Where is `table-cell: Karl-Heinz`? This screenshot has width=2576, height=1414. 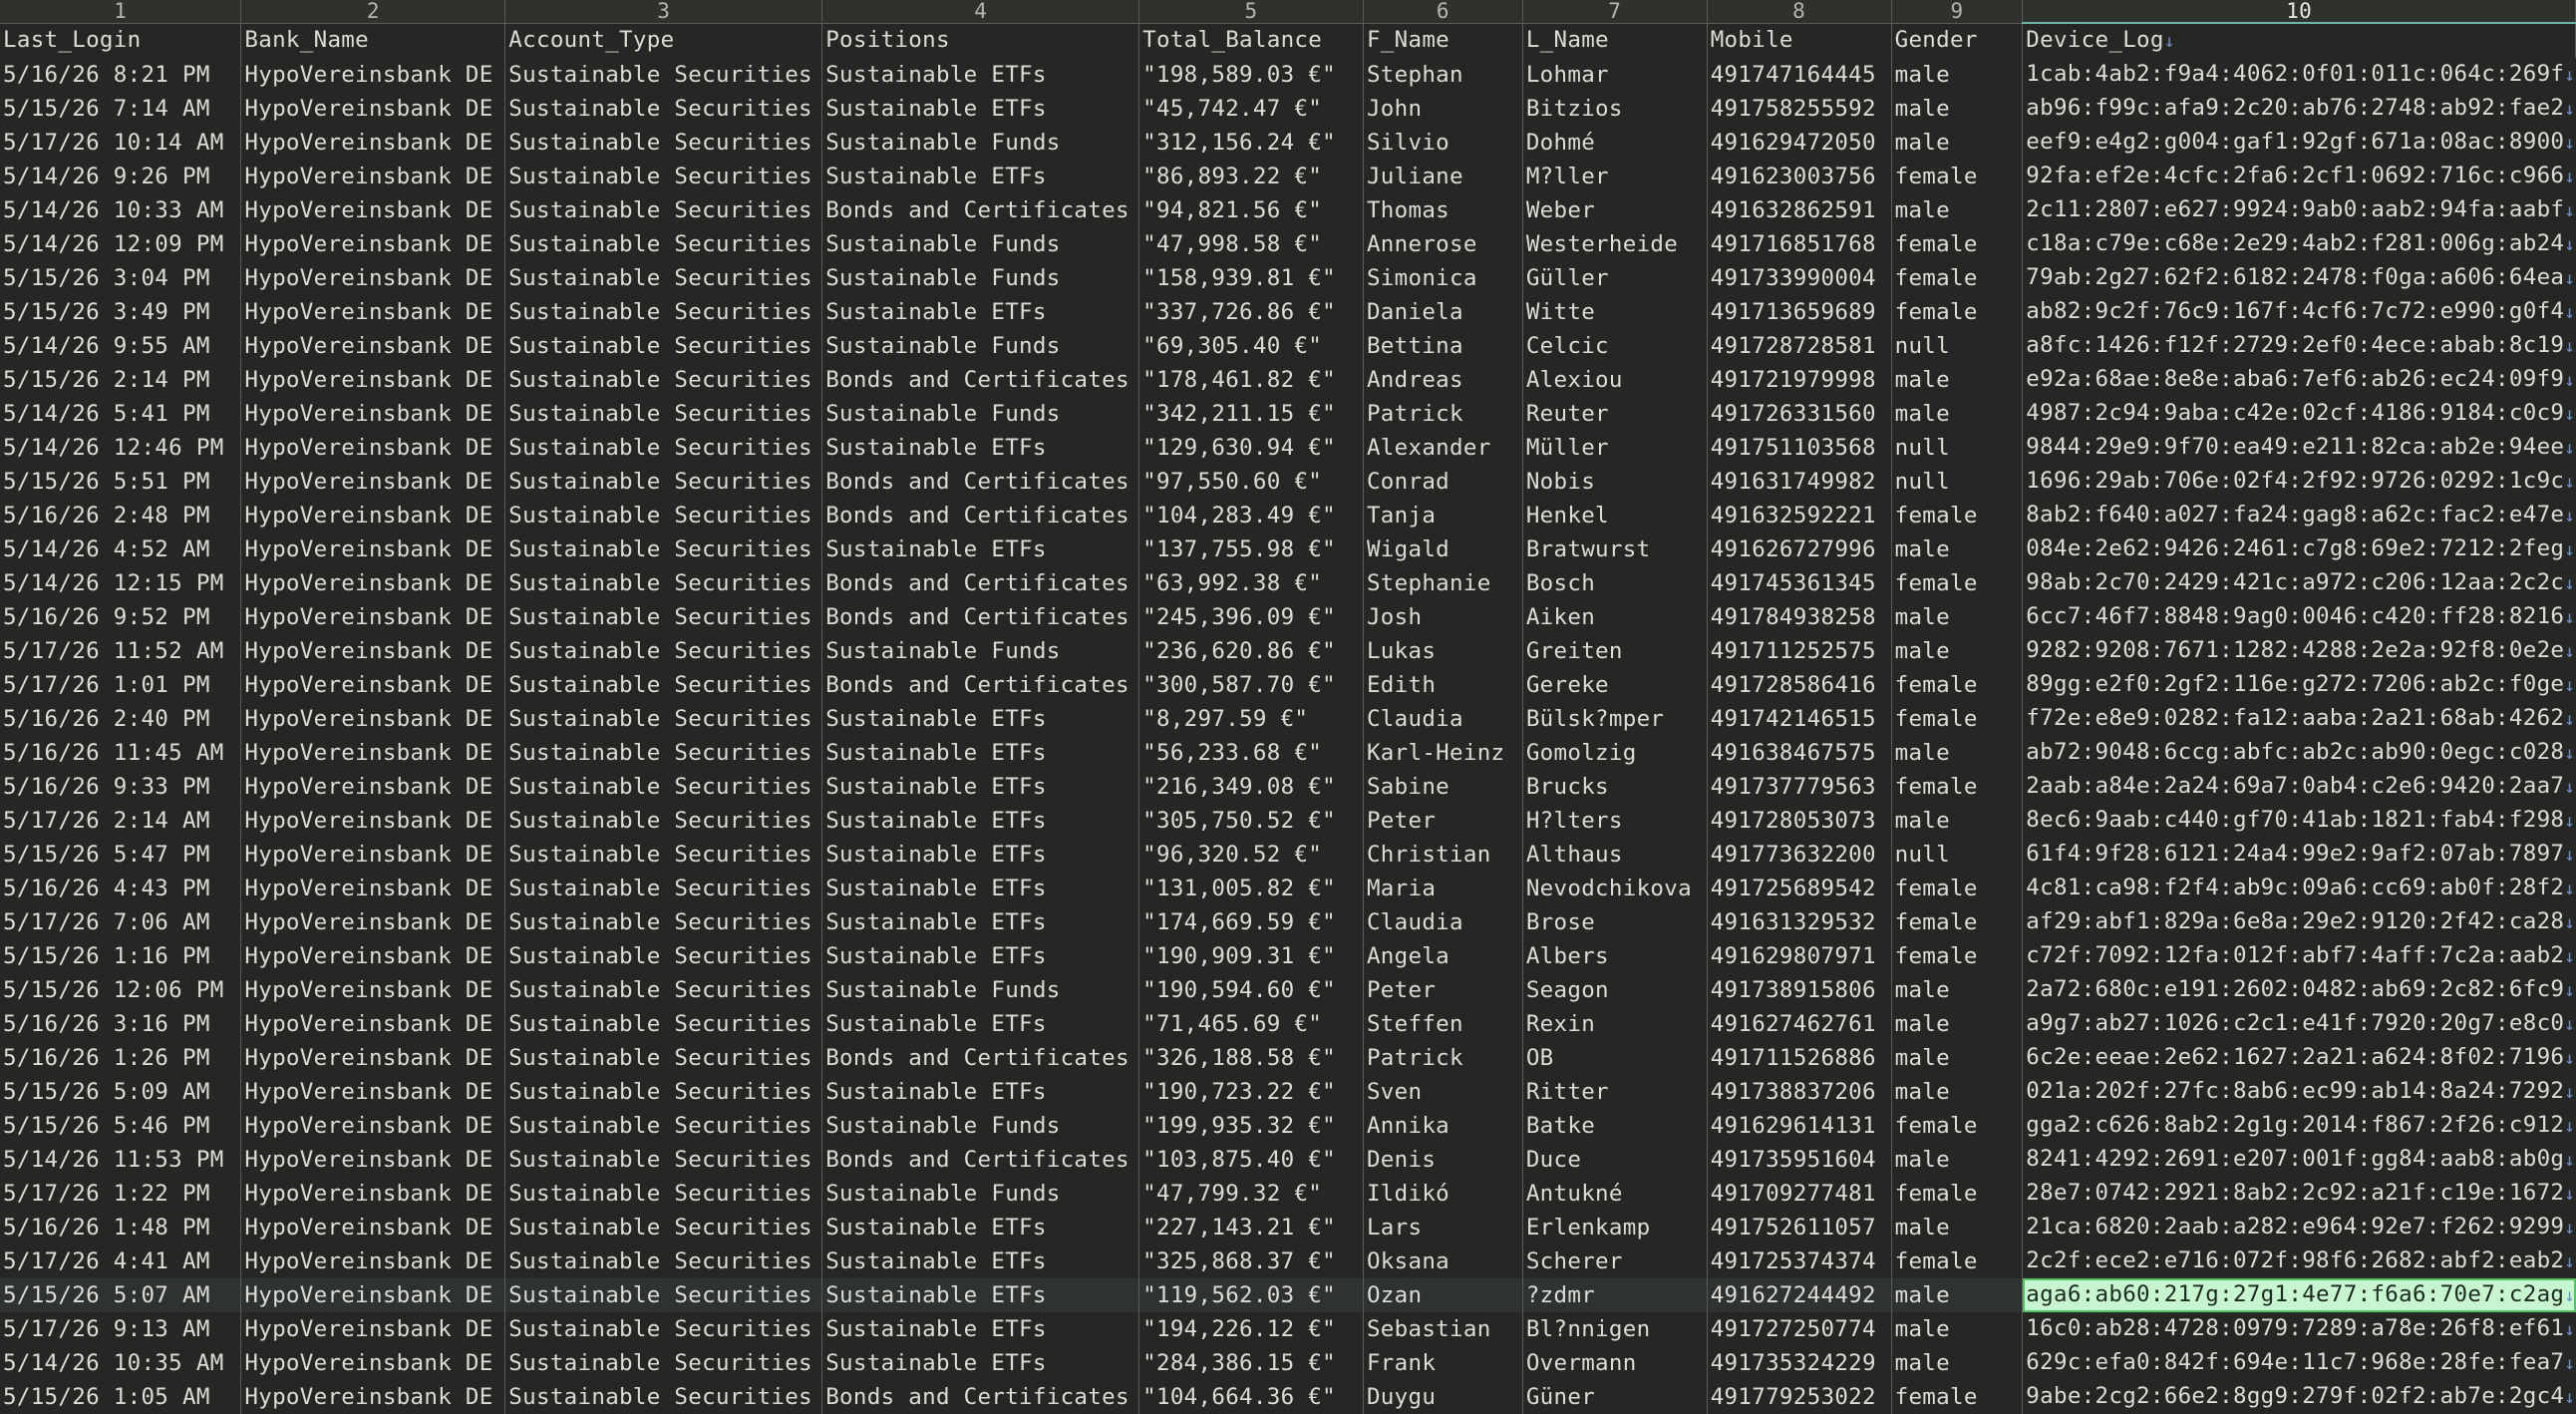
table-cell: Karl-Heinz is located at coordinates (1443, 753).